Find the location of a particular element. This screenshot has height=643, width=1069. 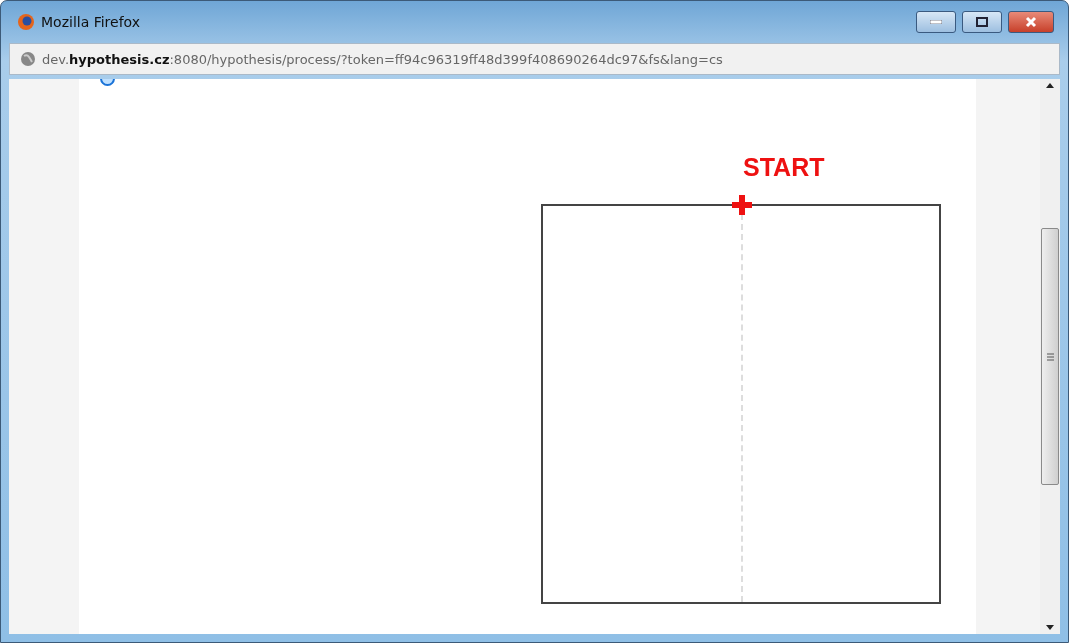

minimize-icon is located at coordinates (936, 22).